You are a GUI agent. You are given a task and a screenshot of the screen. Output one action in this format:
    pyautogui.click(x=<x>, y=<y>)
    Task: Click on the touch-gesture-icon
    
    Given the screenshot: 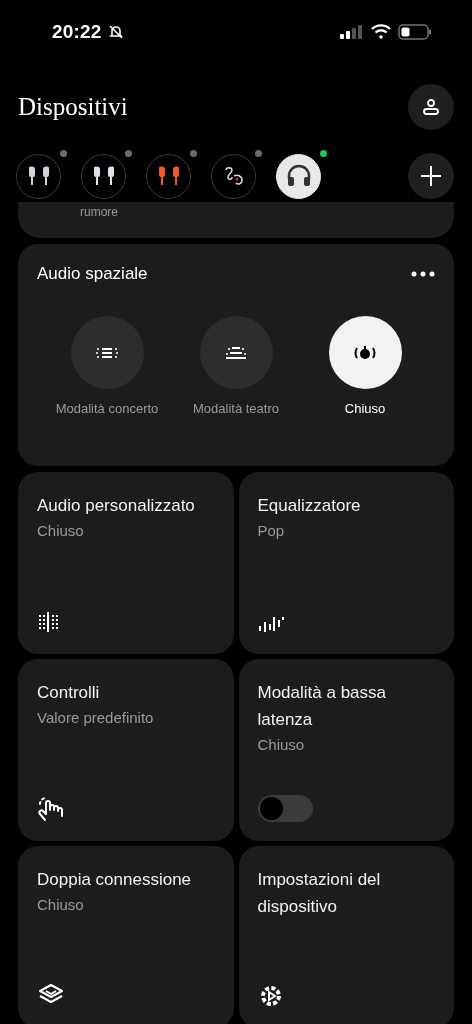 What is the action you would take?
    pyautogui.click(x=51, y=808)
    